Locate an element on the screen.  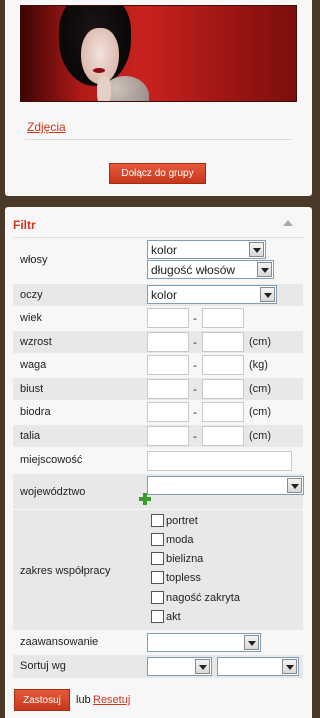
height-label: wzrost is located at coordinates (36, 342).